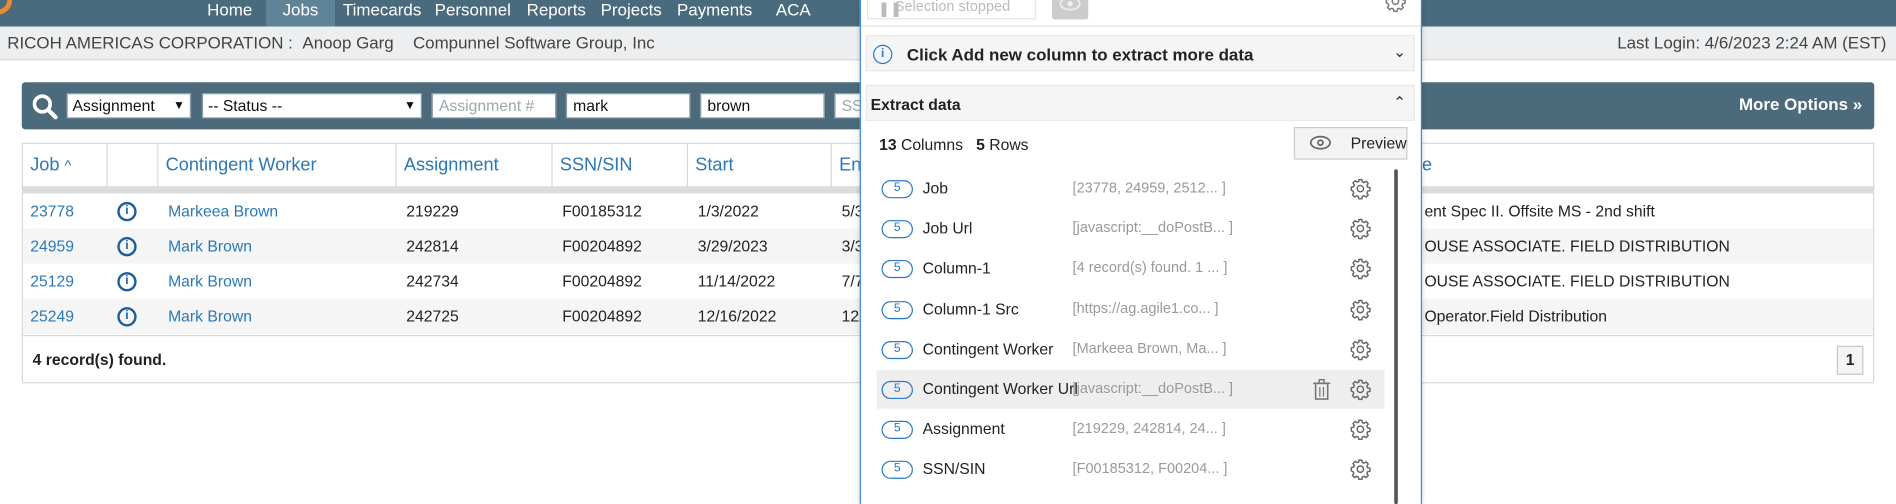 The width and height of the screenshot is (1896, 504). What do you see at coordinates (760, 165) in the screenshot?
I see `col-start: Start` at bounding box center [760, 165].